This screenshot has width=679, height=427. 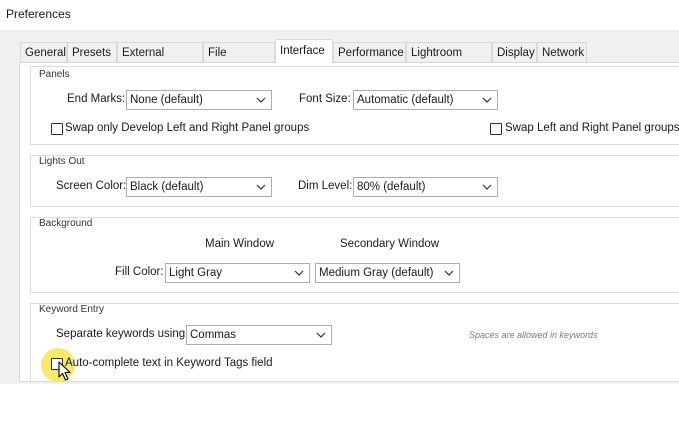 What do you see at coordinates (592, 128) in the screenshot?
I see `swap-all-label: Swap Left and Right Panel groups` at bounding box center [592, 128].